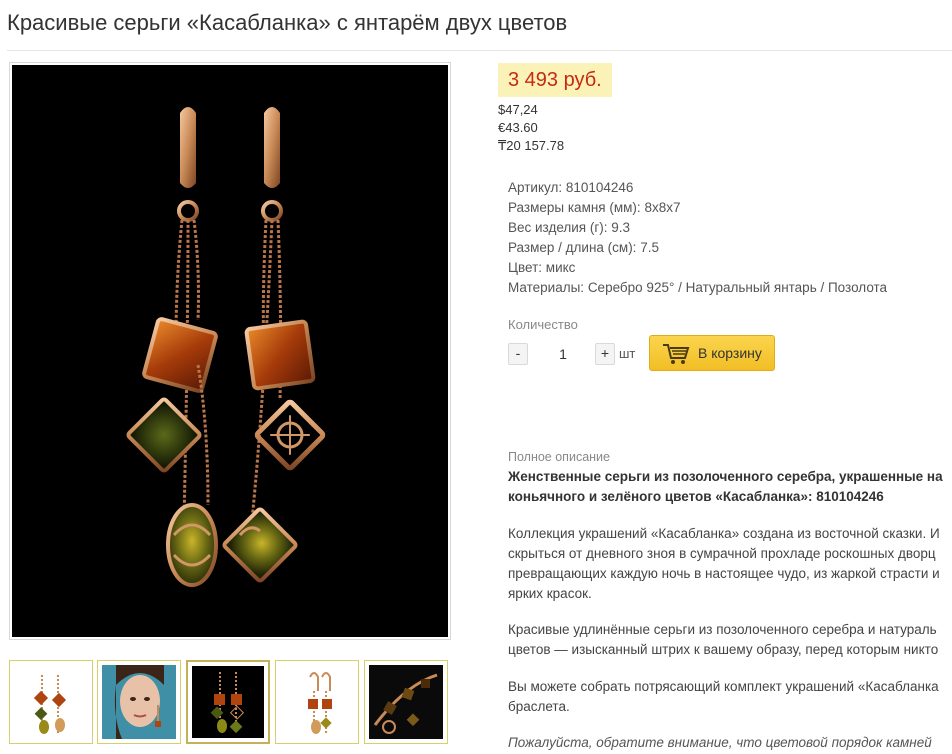 The image size is (952, 754). I want to click on quantity-input, so click(563, 354).